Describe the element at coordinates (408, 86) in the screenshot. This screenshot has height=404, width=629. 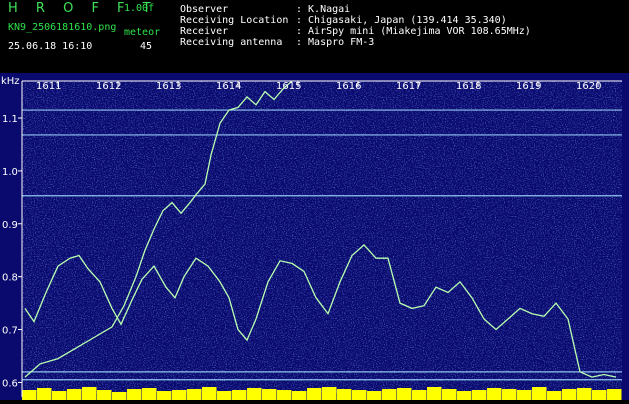
I see `x-tick-label: 1617` at that location.